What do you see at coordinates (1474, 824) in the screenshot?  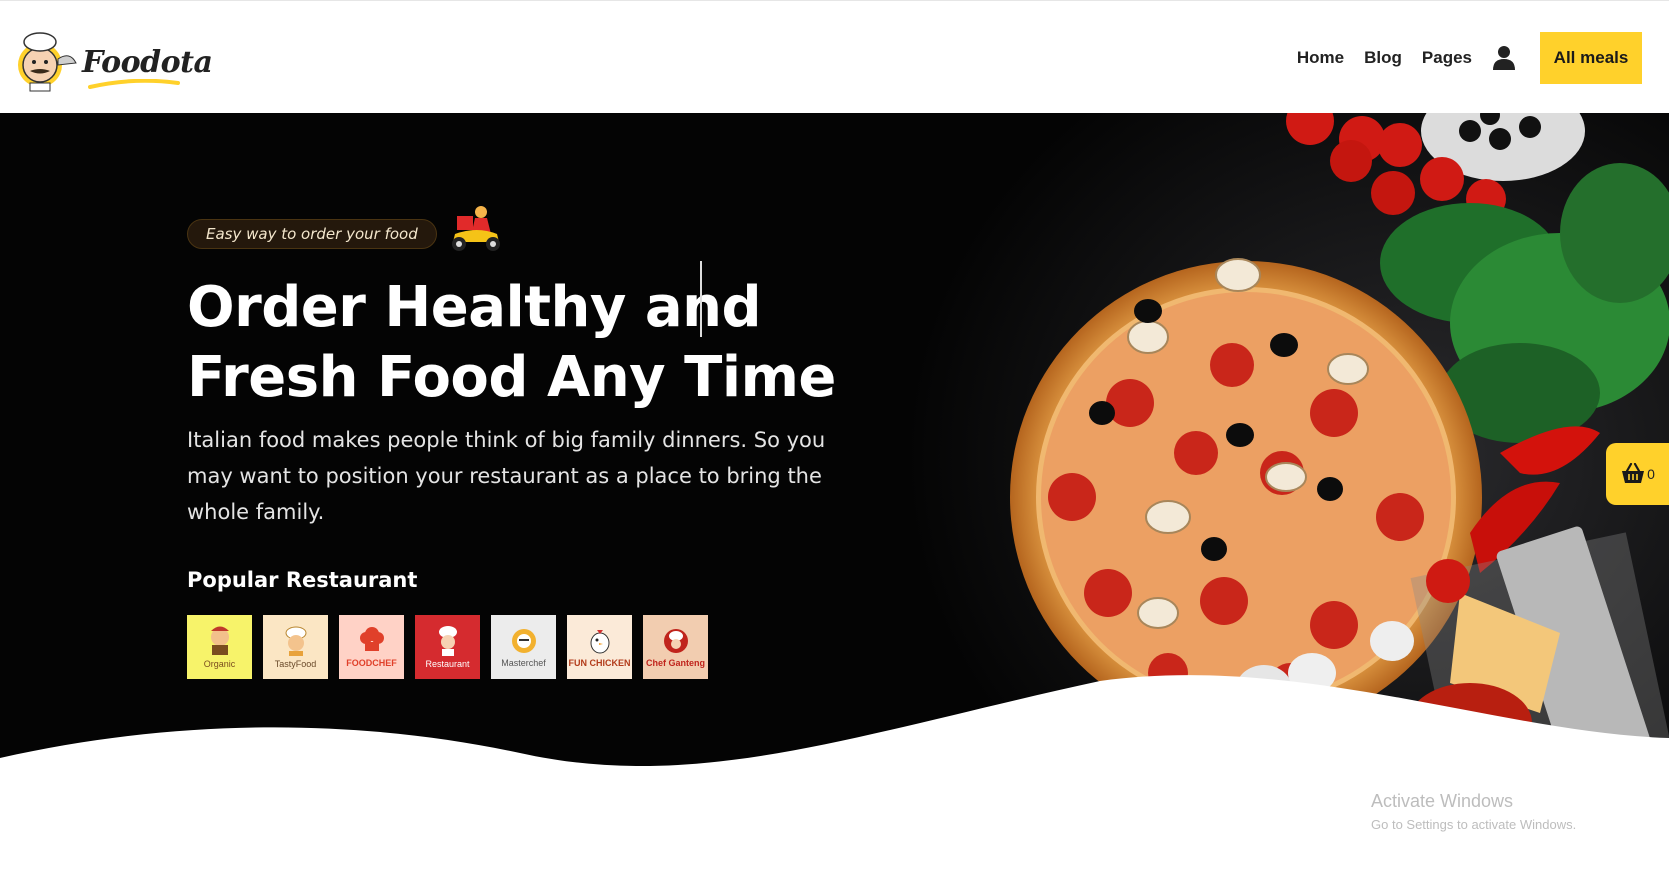 I see `activation-watermark-subtitle: Go to Settings to activate Windows.` at bounding box center [1474, 824].